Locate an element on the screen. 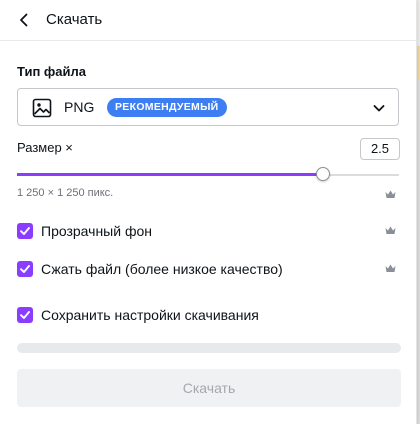  option-compress-file: Сжать файл (более низкое качество) is located at coordinates (150, 269).